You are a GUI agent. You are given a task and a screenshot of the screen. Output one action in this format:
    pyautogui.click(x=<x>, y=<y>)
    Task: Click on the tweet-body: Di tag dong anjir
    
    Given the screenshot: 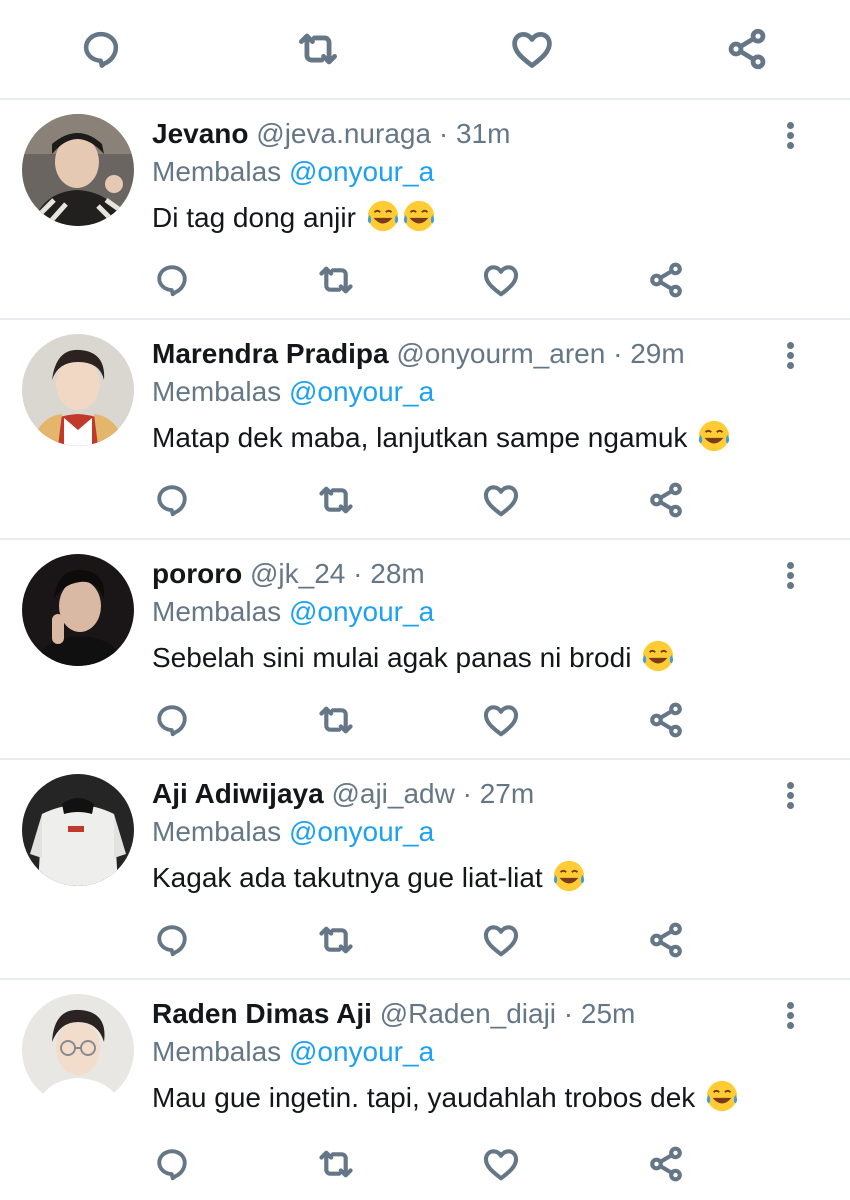 What is the action you would take?
    pyautogui.click(x=254, y=217)
    